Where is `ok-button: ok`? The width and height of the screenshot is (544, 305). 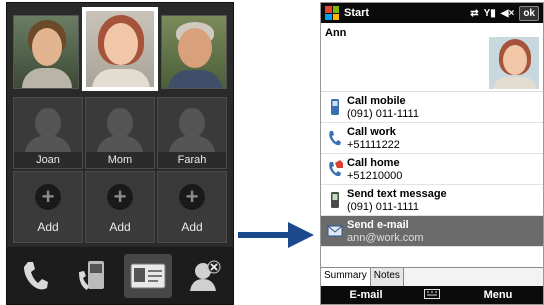 ok-button: ok is located at coordinates (529, 13).